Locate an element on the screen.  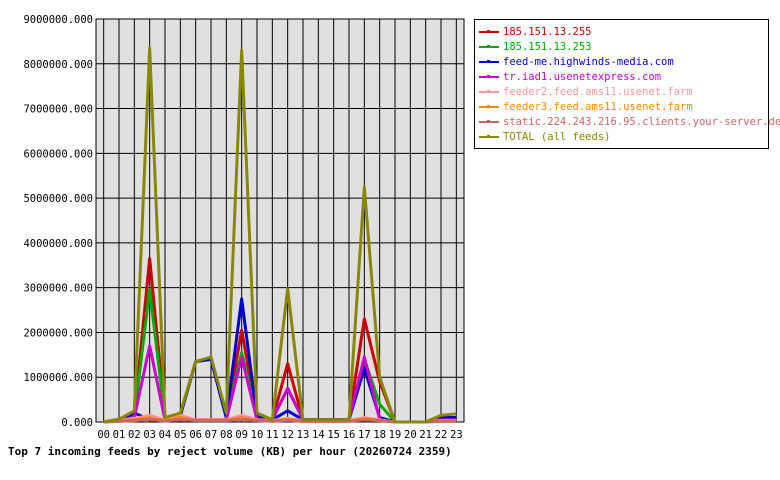
x-tick-label: 11 is located at coordinates (272, 435).